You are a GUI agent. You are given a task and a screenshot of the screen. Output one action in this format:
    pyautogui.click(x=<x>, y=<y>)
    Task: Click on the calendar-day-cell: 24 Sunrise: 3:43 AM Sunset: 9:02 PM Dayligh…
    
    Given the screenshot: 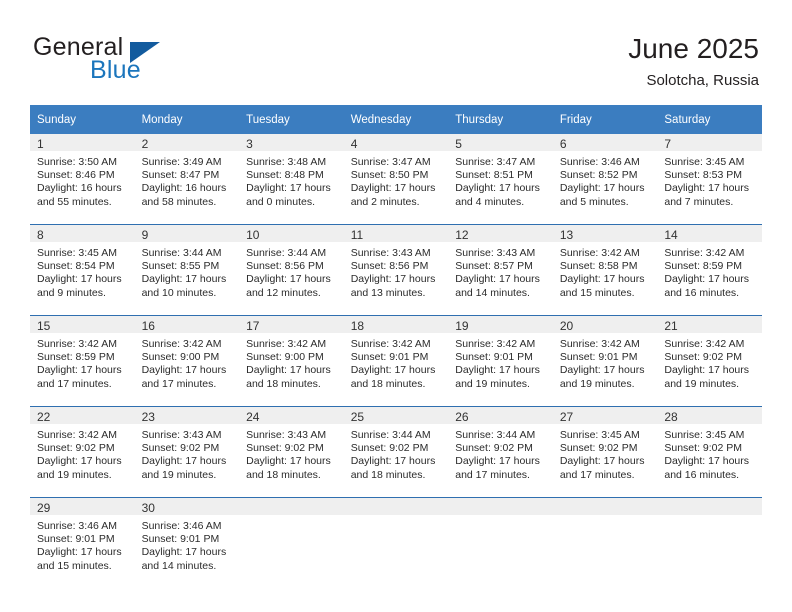 What is the action you would take?
    pyautogui.click(x=291, y=446)
    